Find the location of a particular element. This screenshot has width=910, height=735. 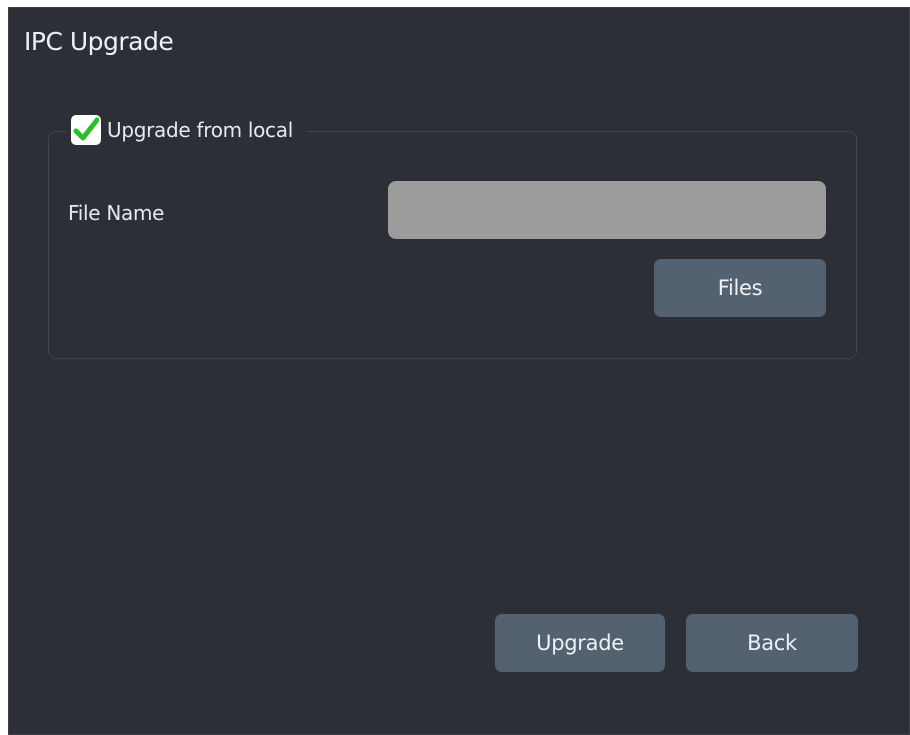

file-name-label: File Name is located at coordinates (116, 213).